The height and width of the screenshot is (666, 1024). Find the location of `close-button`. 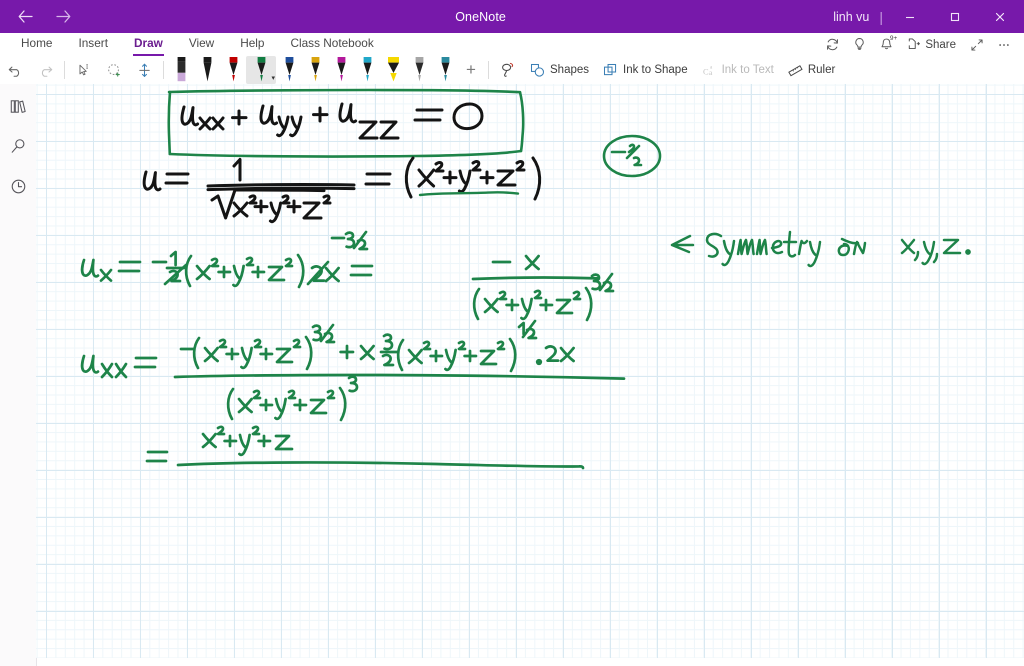

close-button is located at coordinates (999, 16).